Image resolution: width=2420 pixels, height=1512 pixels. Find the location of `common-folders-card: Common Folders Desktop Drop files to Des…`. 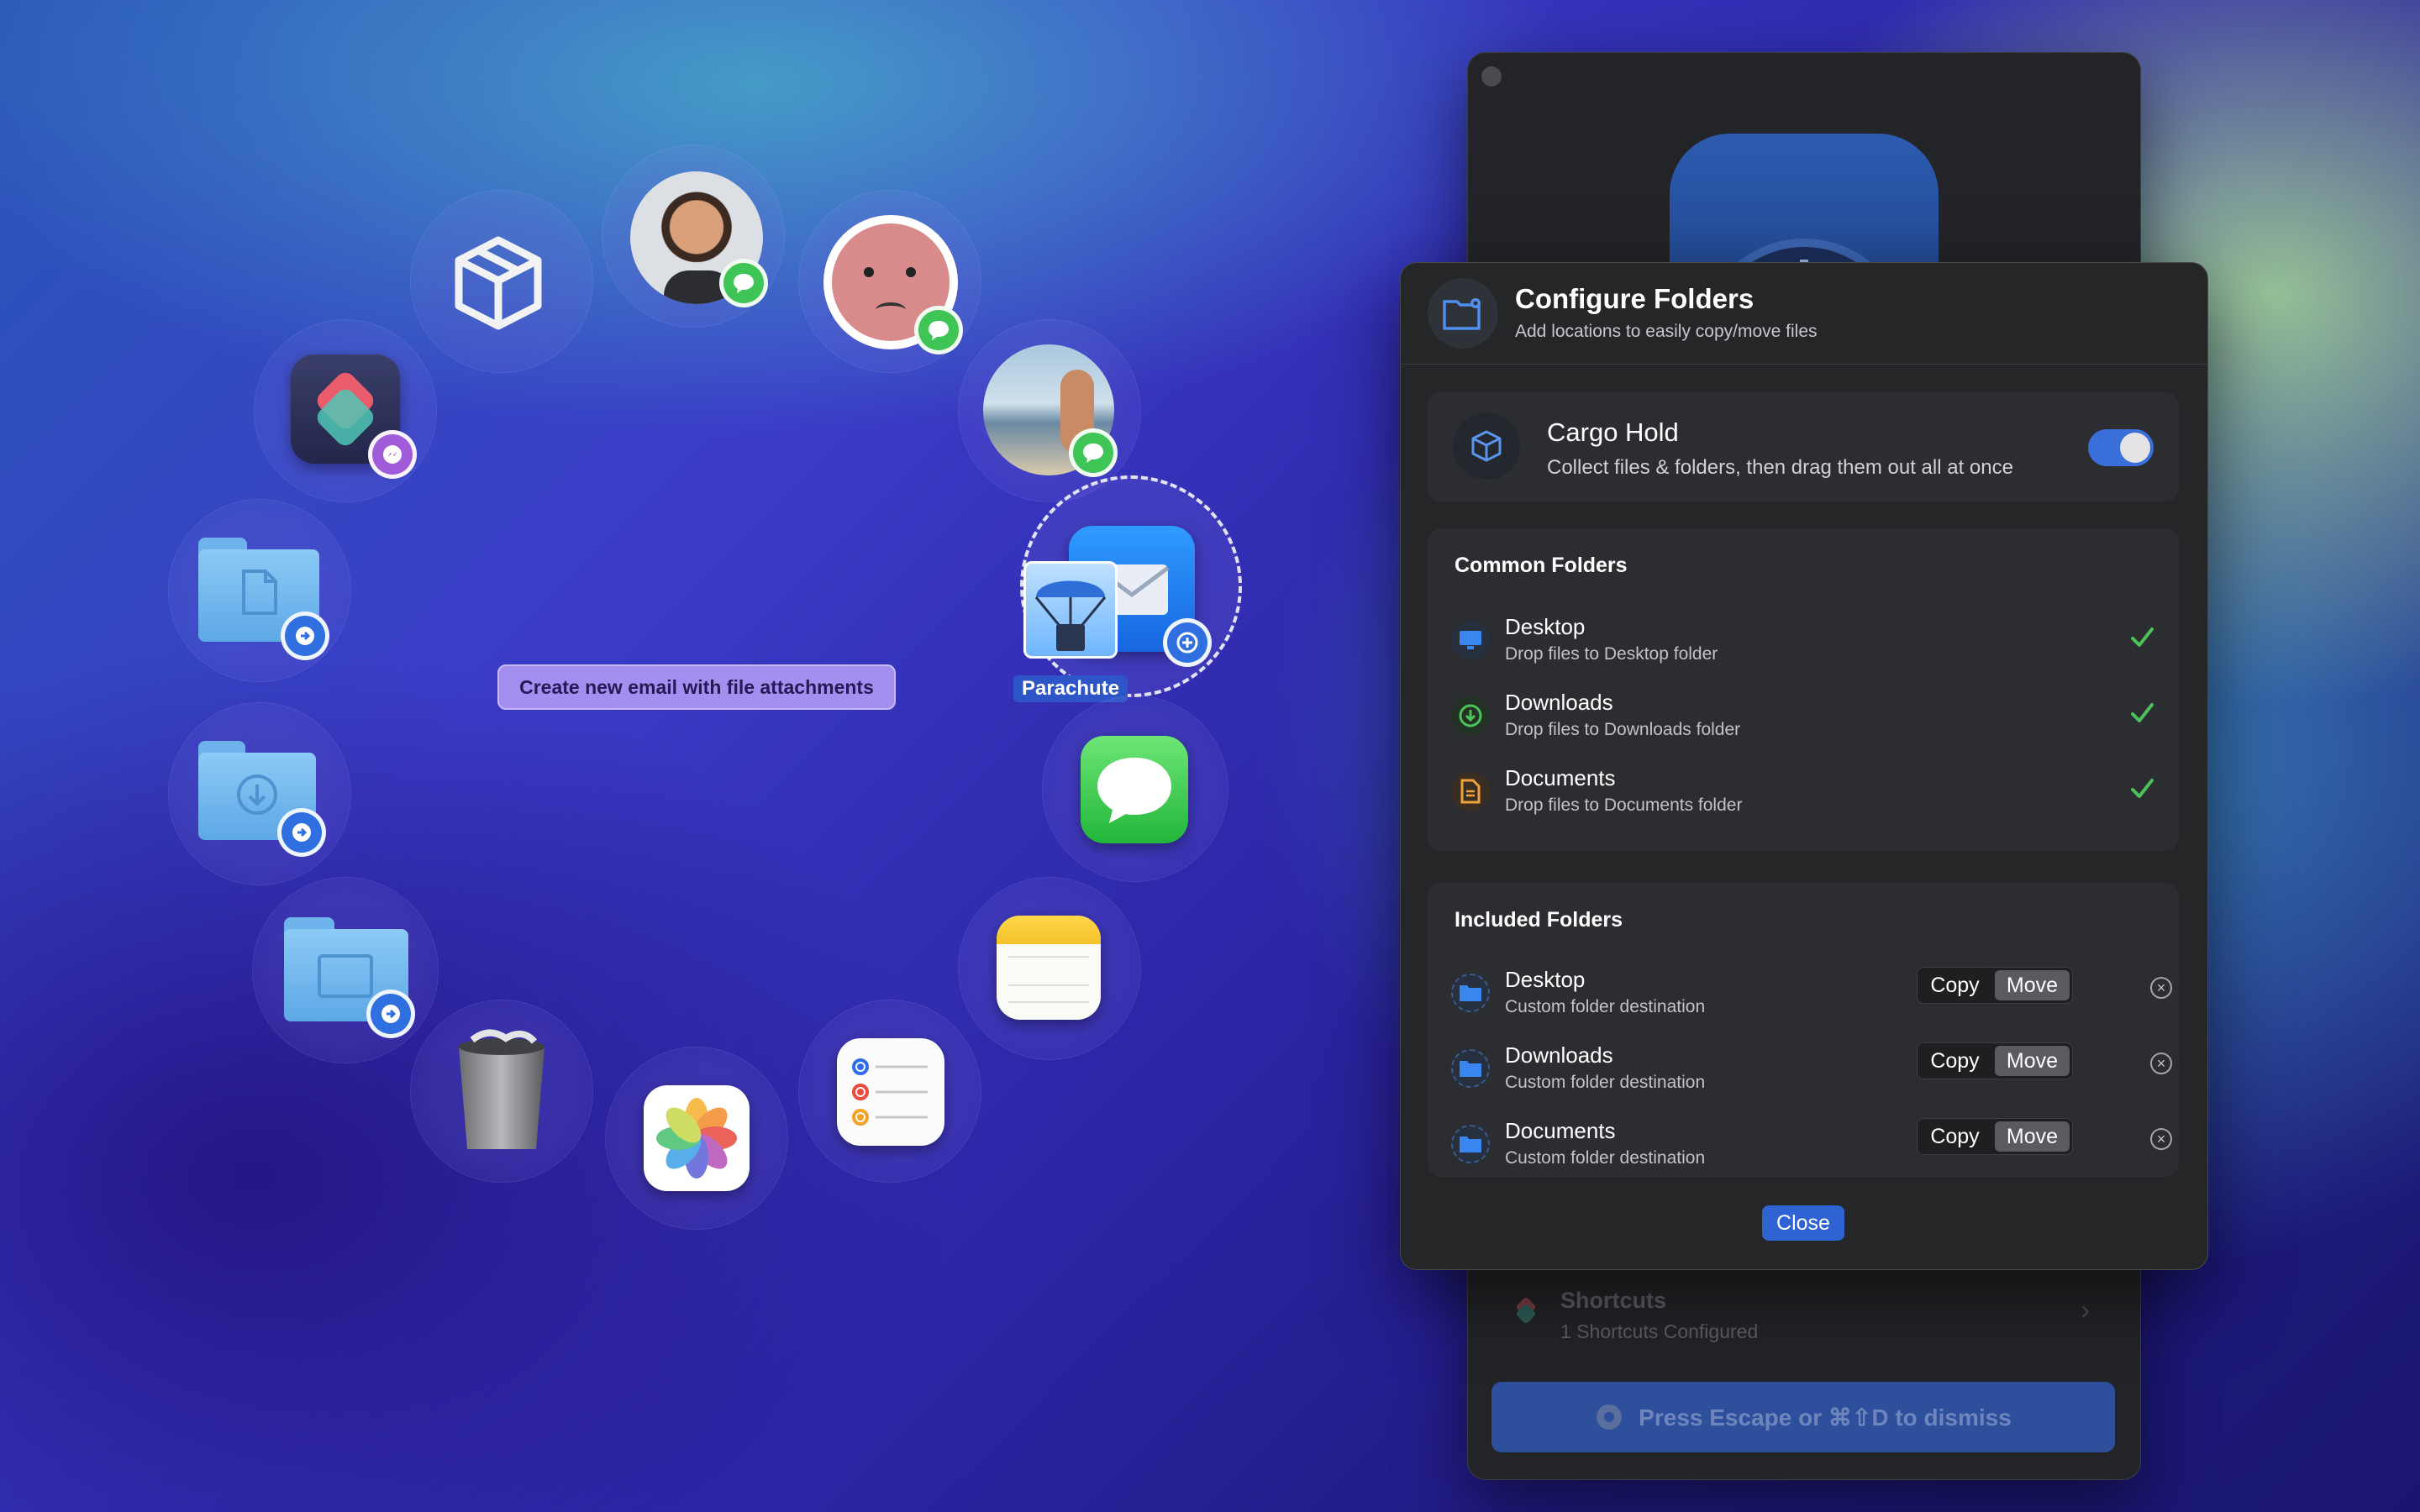

common-folders-card: Common Folders Desktop Drop files to Des… is located at coordinates (1803, 689).